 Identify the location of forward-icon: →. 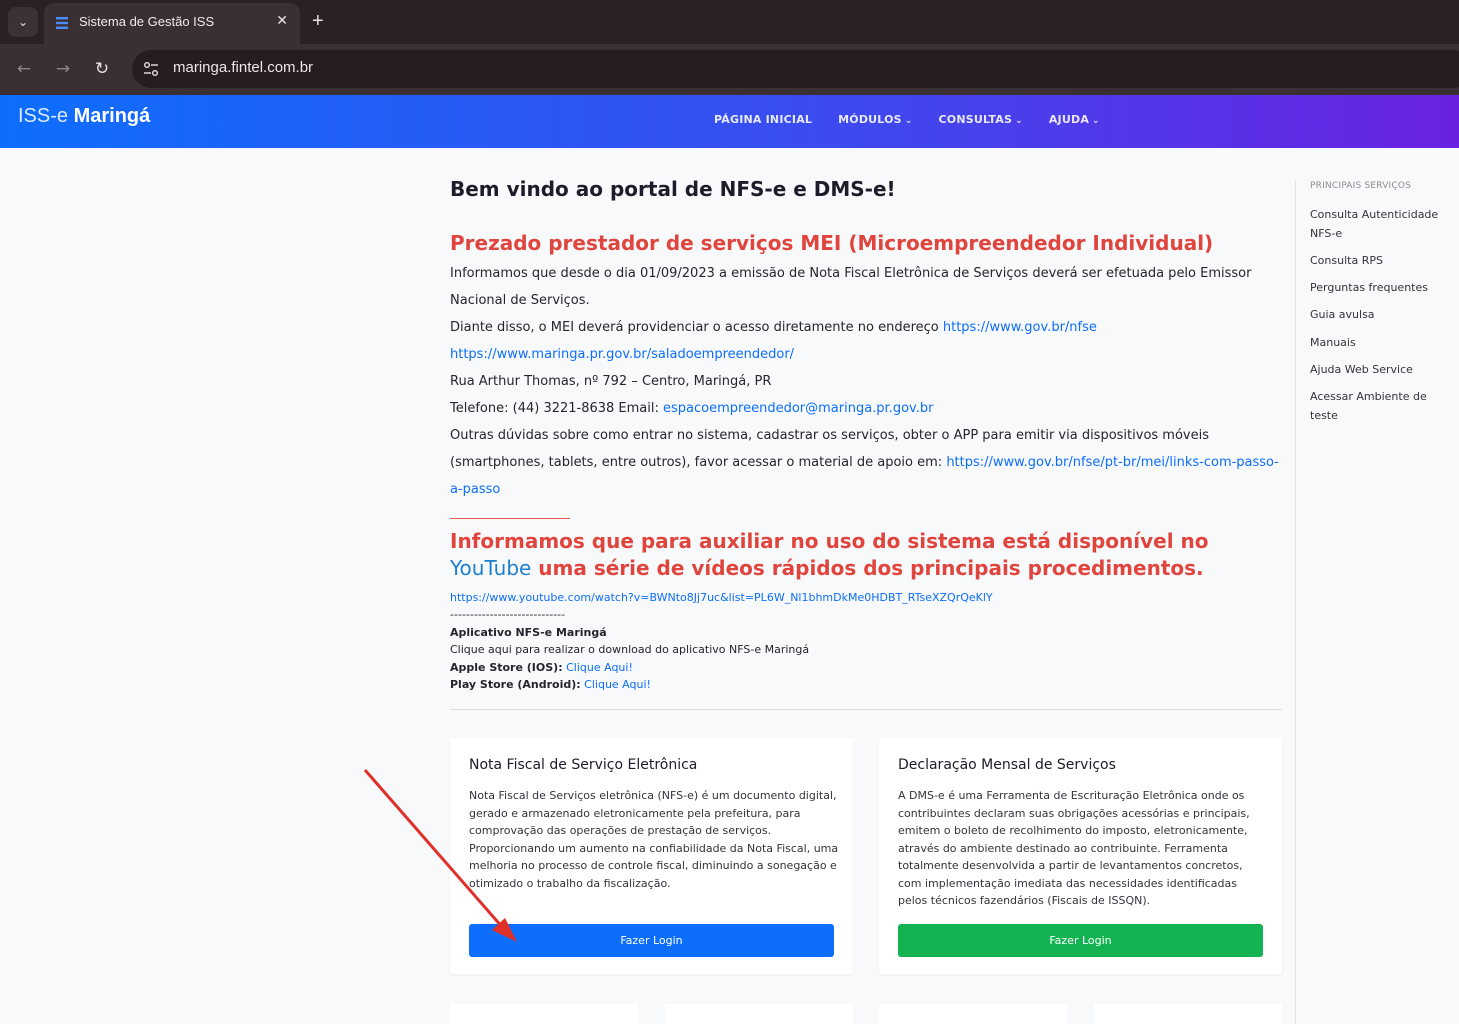
(63, 69).